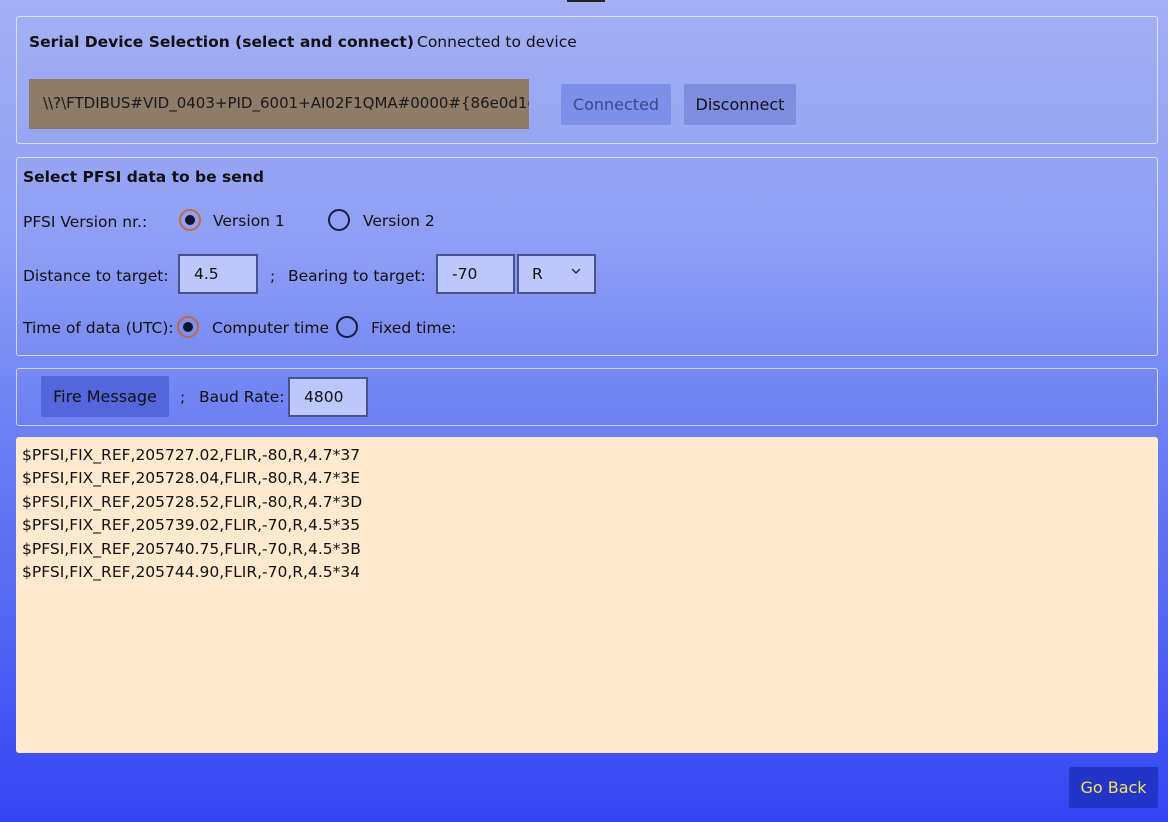 The width and height of the screenshot is (1168, 822). What do you see at coordinates (218, 274) in the screenshot?
I see `distance-input: 4.5` at bounding box center [218, 274].